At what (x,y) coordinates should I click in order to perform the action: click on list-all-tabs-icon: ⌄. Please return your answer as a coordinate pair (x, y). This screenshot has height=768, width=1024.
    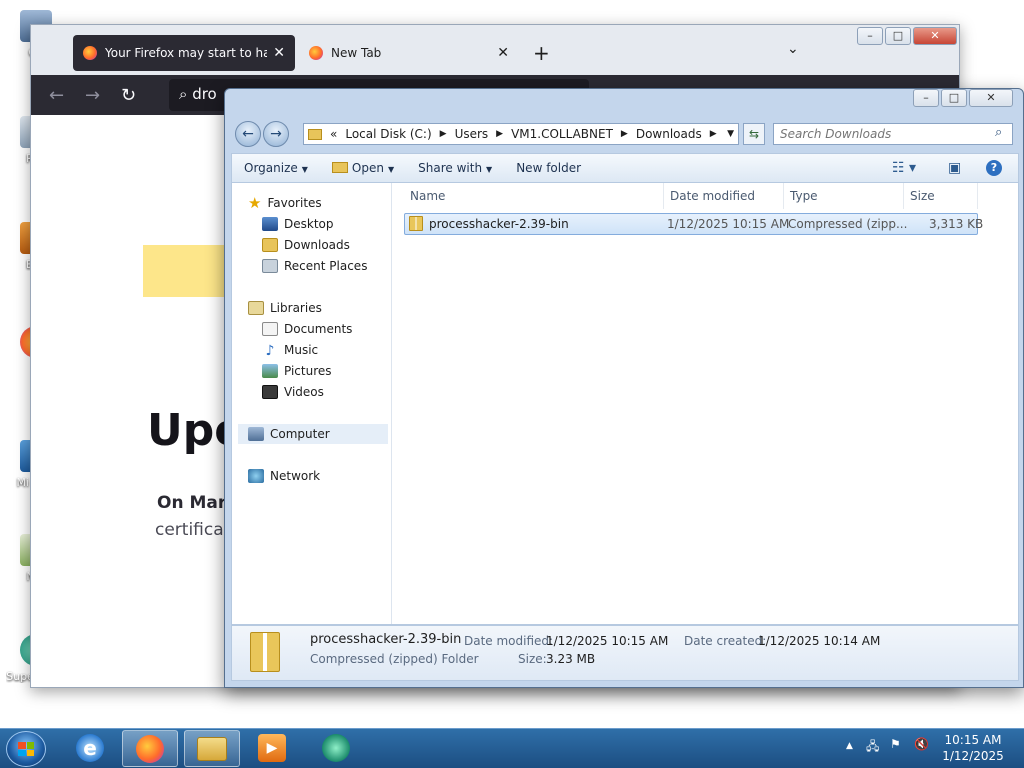
    Looking at the image, I should click on (793, 49).